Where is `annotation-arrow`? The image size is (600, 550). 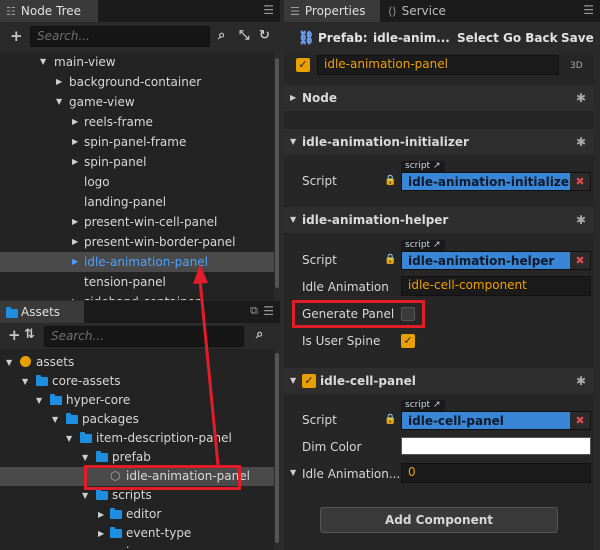
annotation-arrow is located at coordinates (206, 365).